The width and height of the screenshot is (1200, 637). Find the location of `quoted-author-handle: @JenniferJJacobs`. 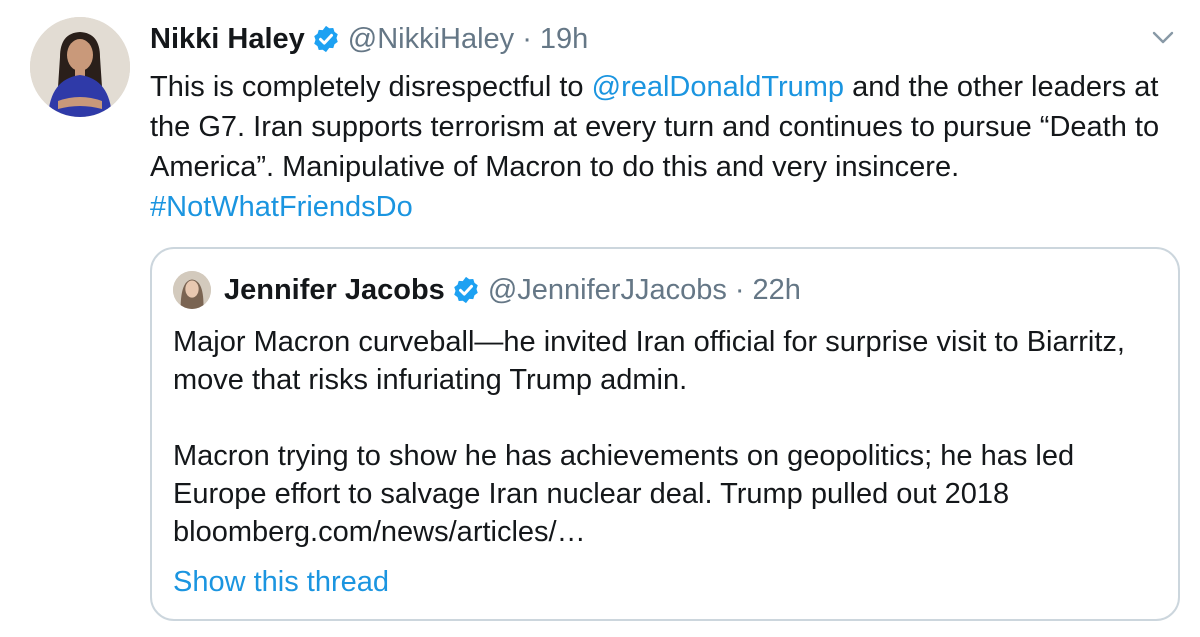

quoted-author-handle: @JenniferJJacobs is located at coordinates (607, 290).